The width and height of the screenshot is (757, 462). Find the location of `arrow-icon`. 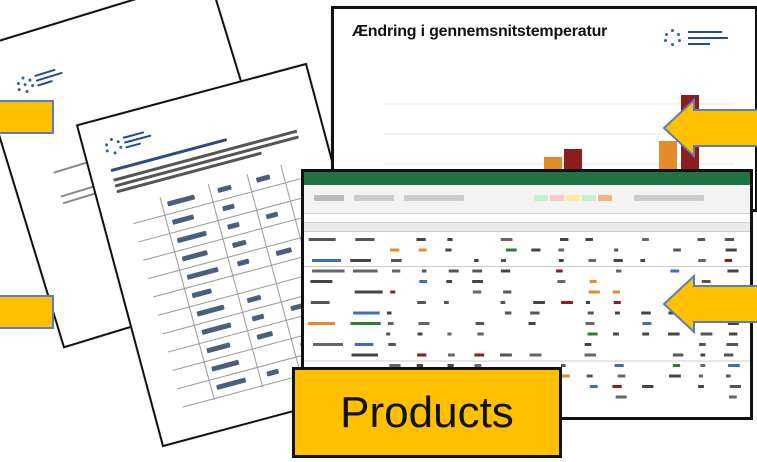

arrow-icon is located at coordinates (709, 304).